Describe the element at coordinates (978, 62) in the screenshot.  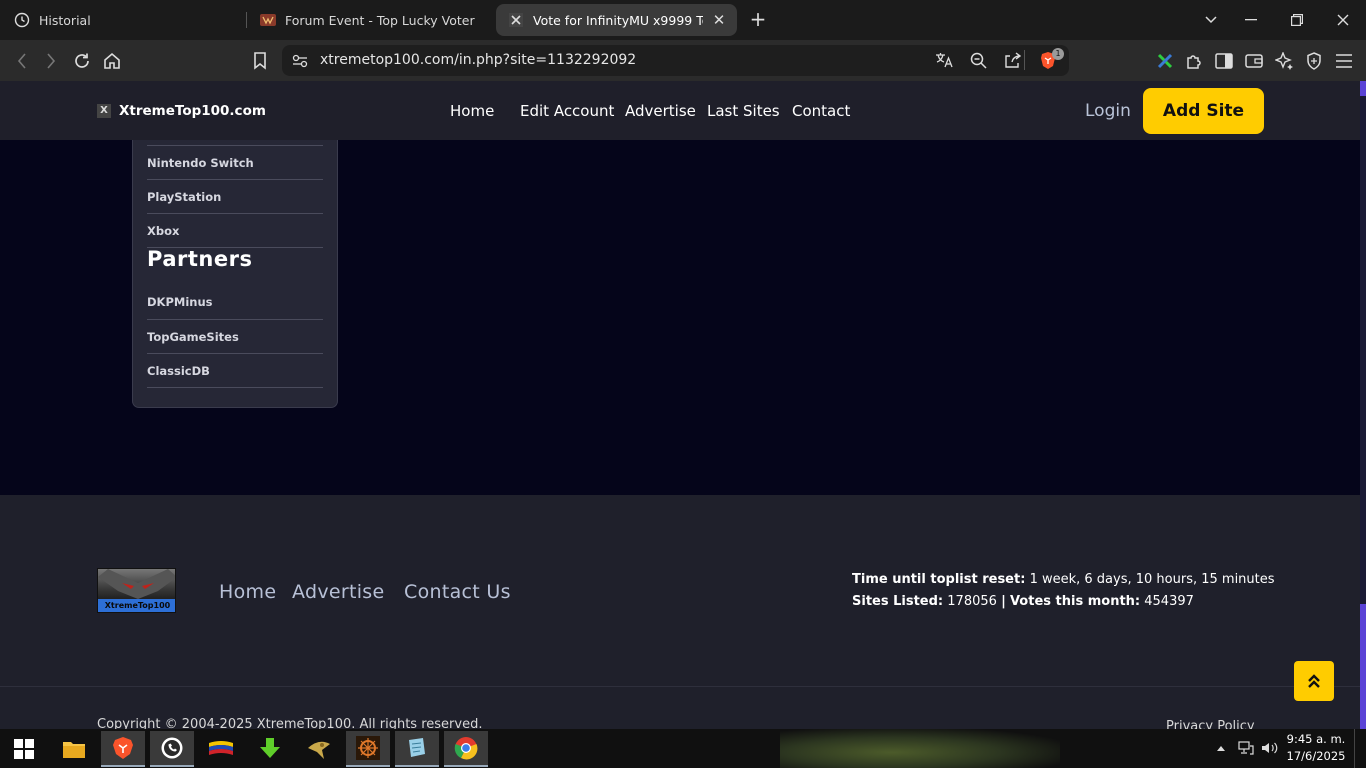
I see `zoom-out-icon` at that location.